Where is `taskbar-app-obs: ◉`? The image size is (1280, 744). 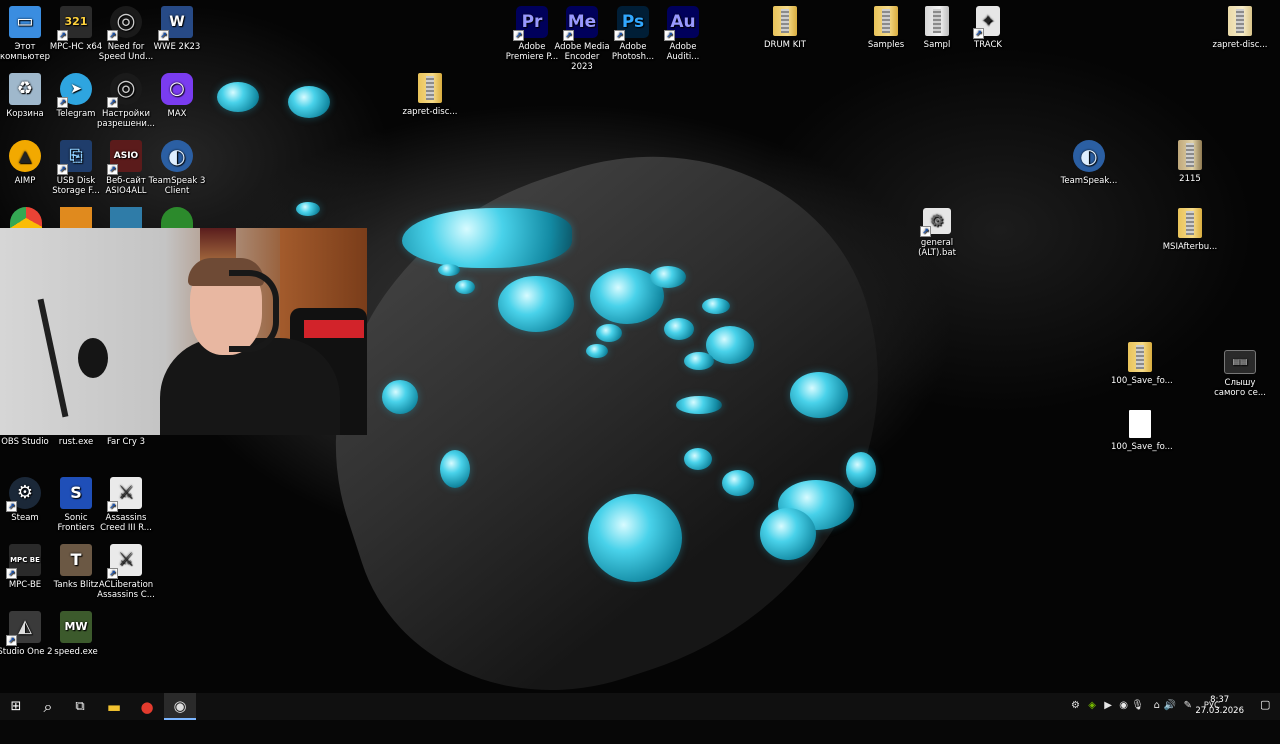 taskbar-app-obs: ◉ is located at coordinates (180, 706).